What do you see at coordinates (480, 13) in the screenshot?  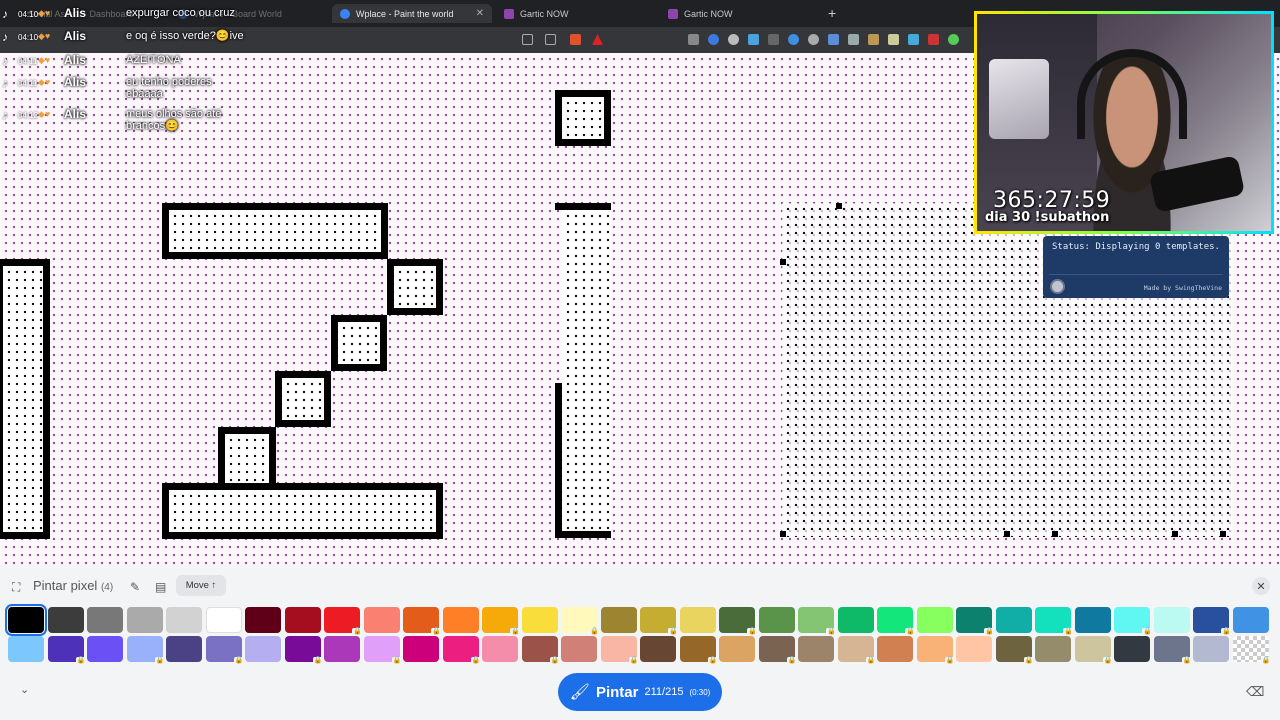 I see `tab-close-icon: ✕` at bounding box center [480, 13].